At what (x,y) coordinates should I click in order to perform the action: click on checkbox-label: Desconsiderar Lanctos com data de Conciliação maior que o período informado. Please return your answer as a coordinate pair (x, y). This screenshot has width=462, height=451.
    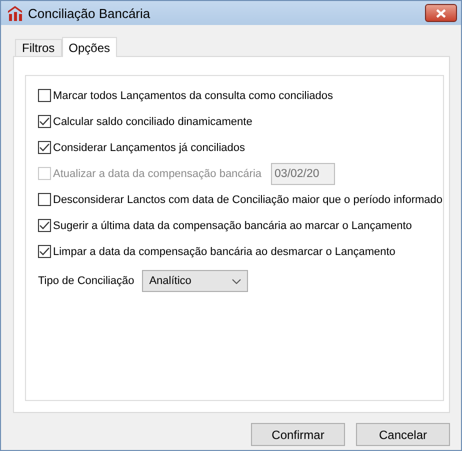
    Looking at the image, I should click on (247, 200).